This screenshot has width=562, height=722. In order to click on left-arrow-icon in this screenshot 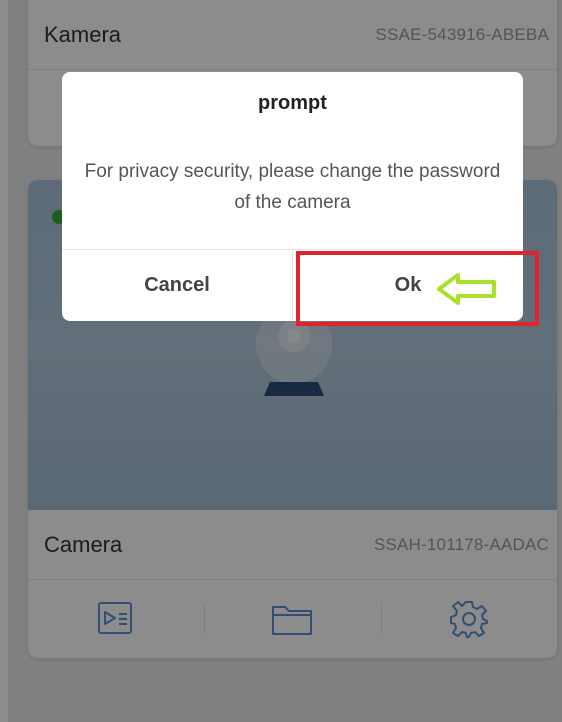, I will do `click(466, 289)`.